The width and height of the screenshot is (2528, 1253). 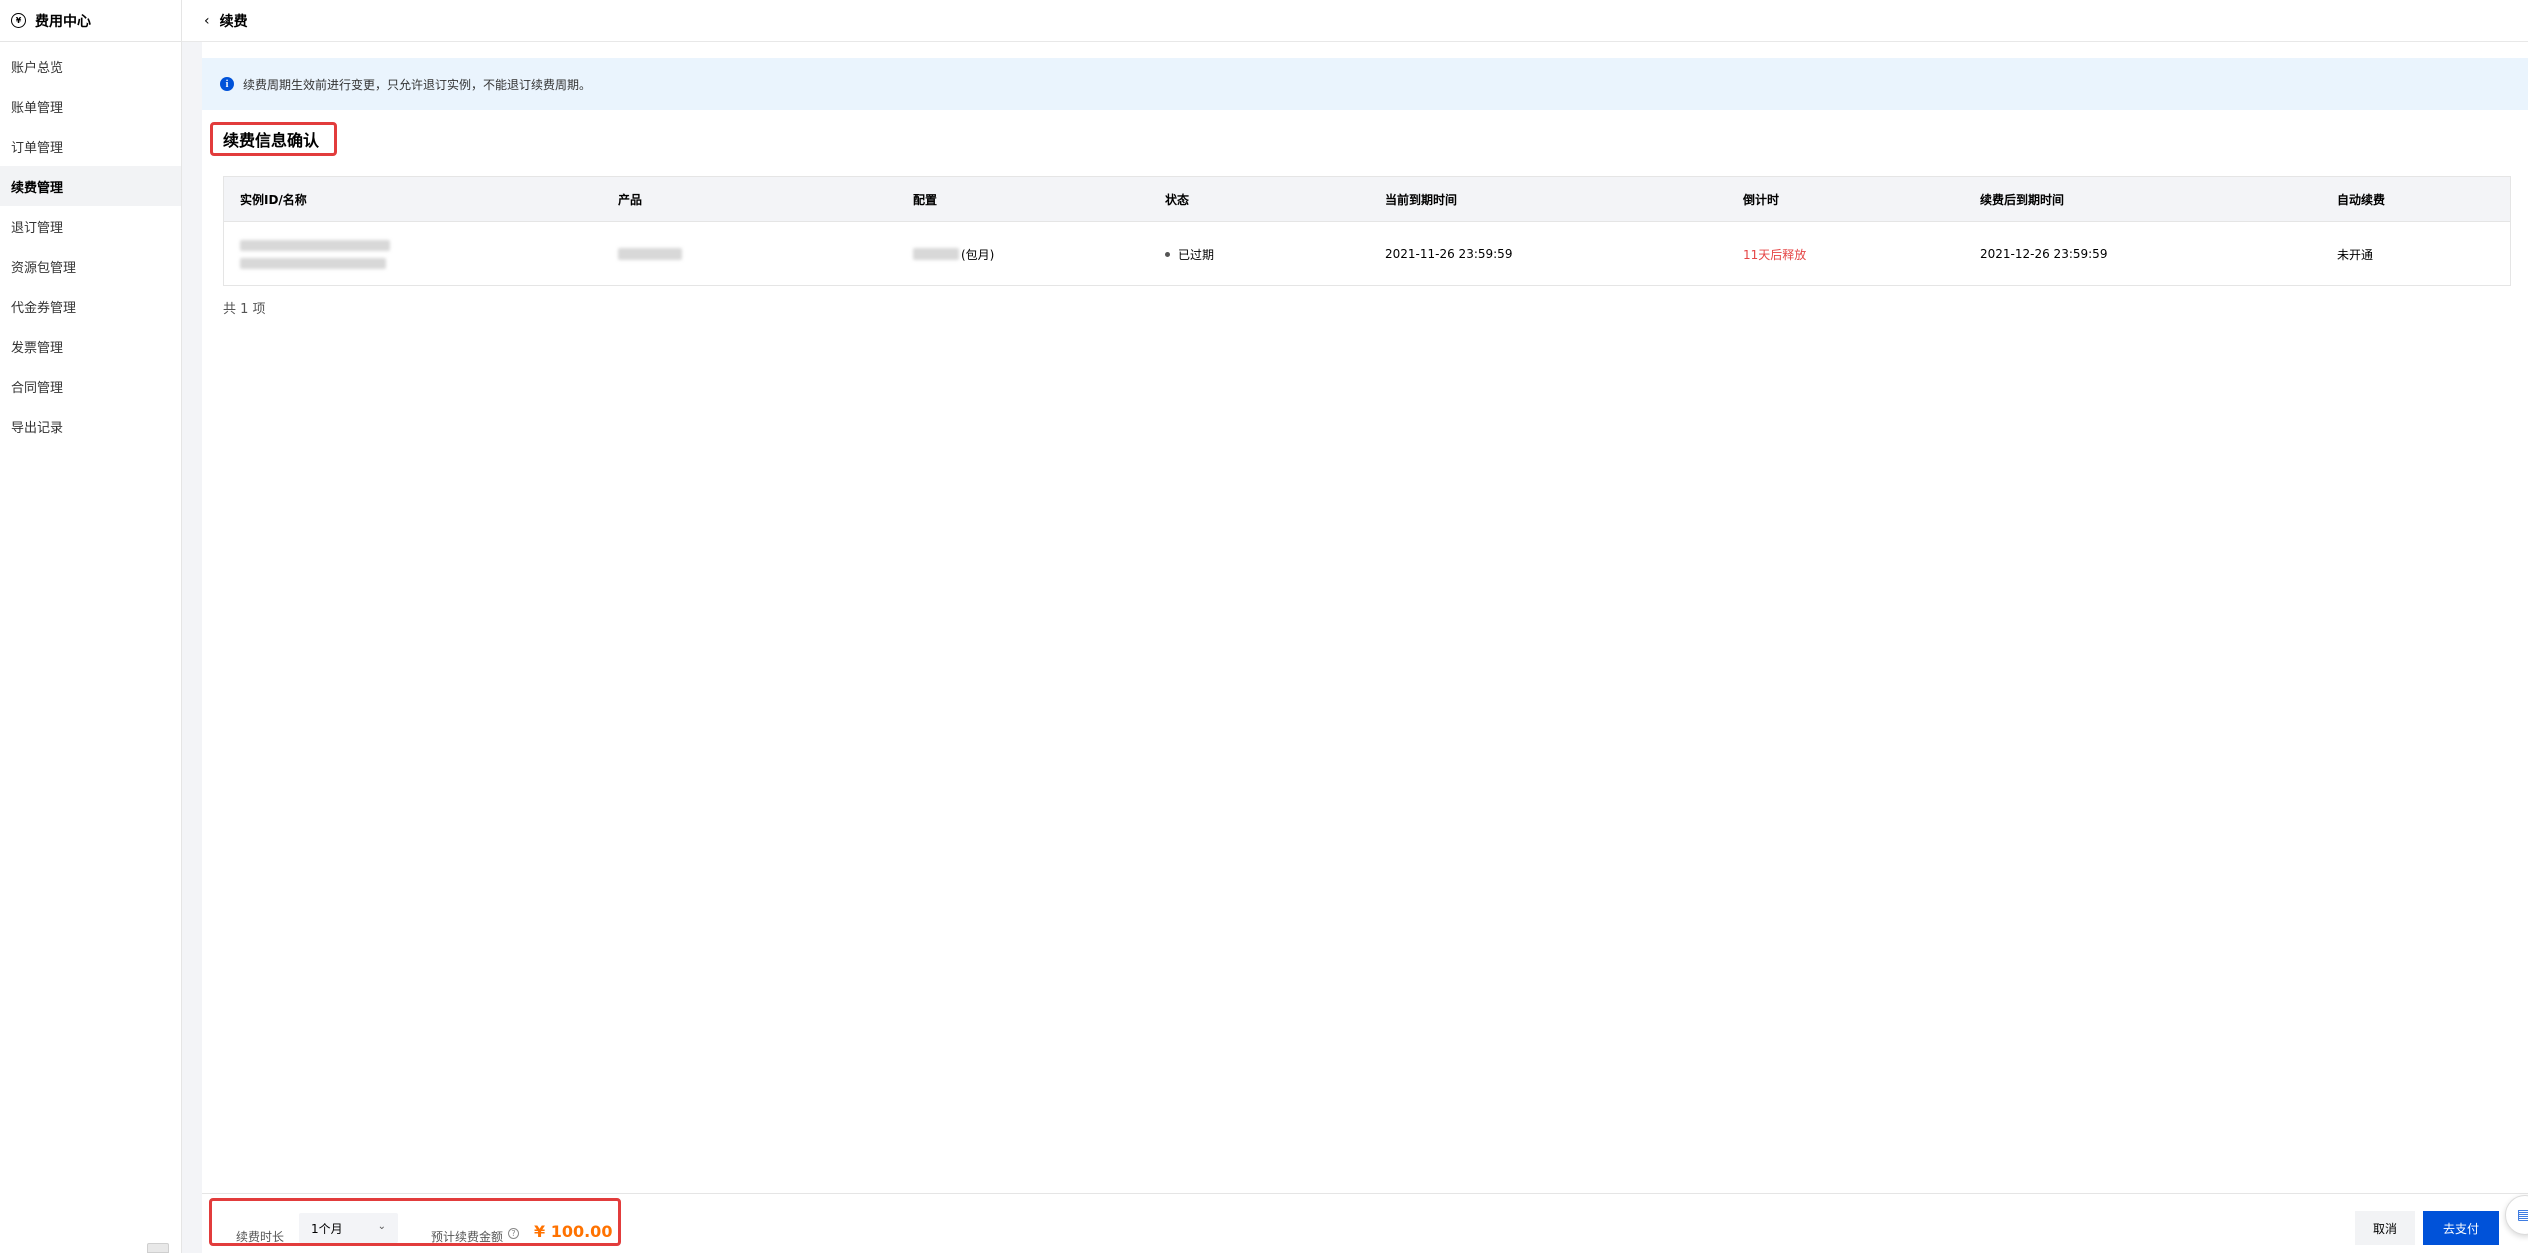 I want to click on config-cell: (包月), so click(x=953, y=254).